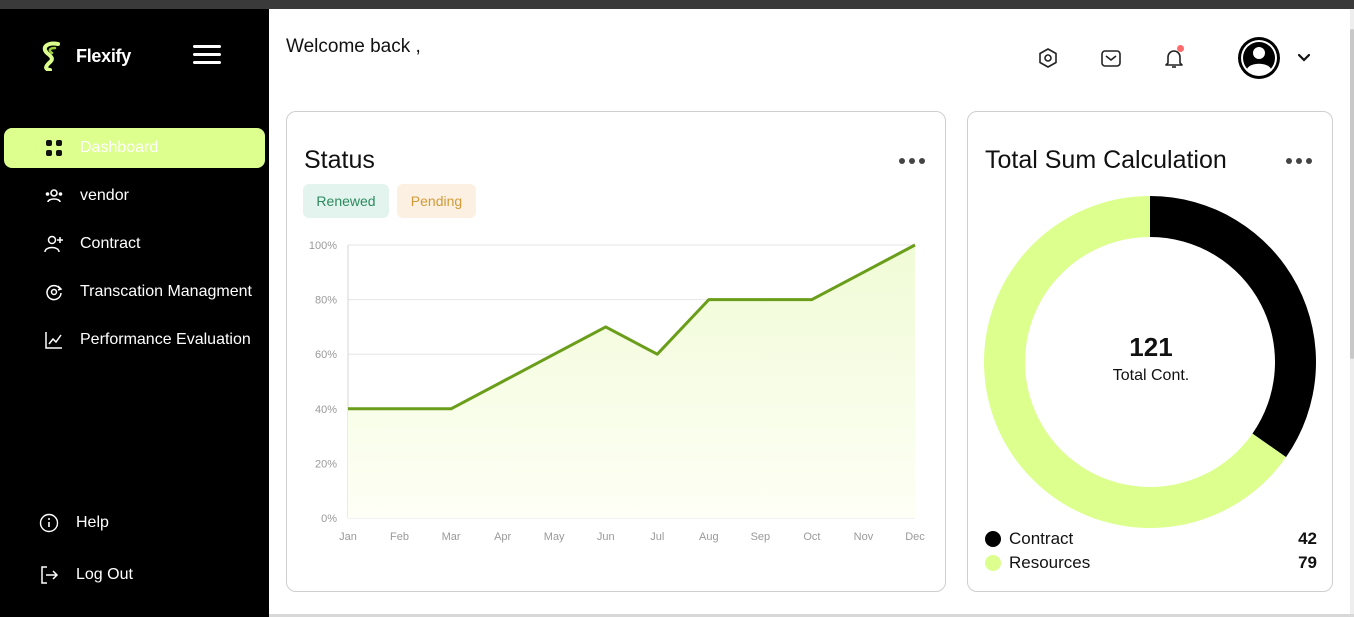 The width and height of the screenshot is (1354, 617). I want to click on app-logo: Flexify, so click(84, 56).